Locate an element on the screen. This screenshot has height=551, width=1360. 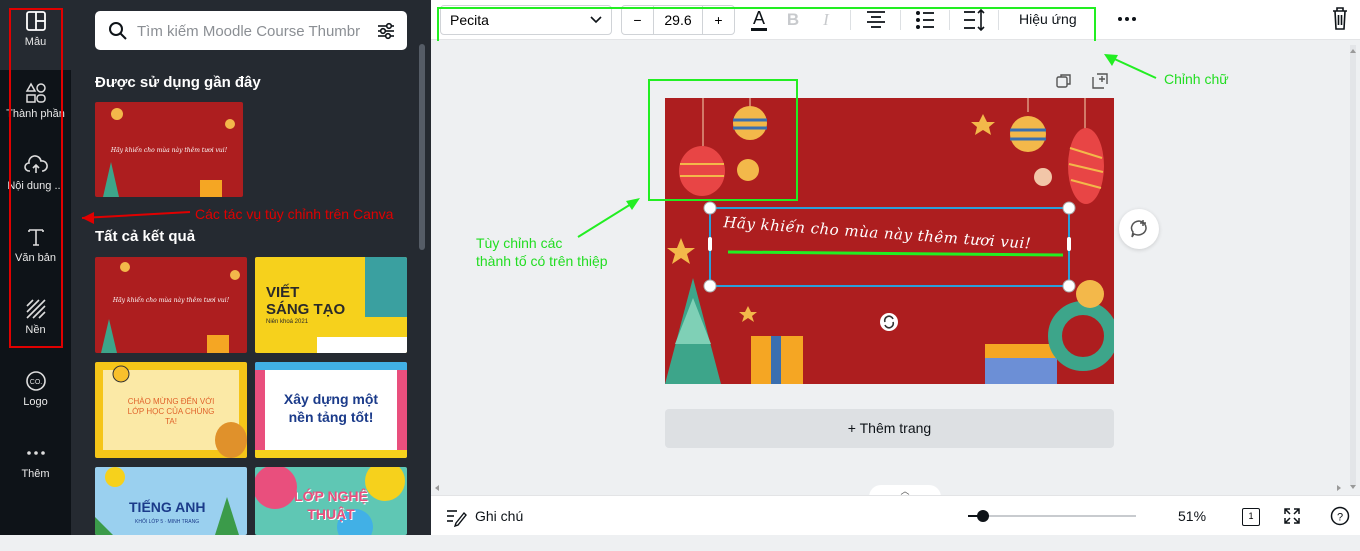
annotation-canvas-text-2: thành tố có trên thiệp is located at coordinates (542, 261).